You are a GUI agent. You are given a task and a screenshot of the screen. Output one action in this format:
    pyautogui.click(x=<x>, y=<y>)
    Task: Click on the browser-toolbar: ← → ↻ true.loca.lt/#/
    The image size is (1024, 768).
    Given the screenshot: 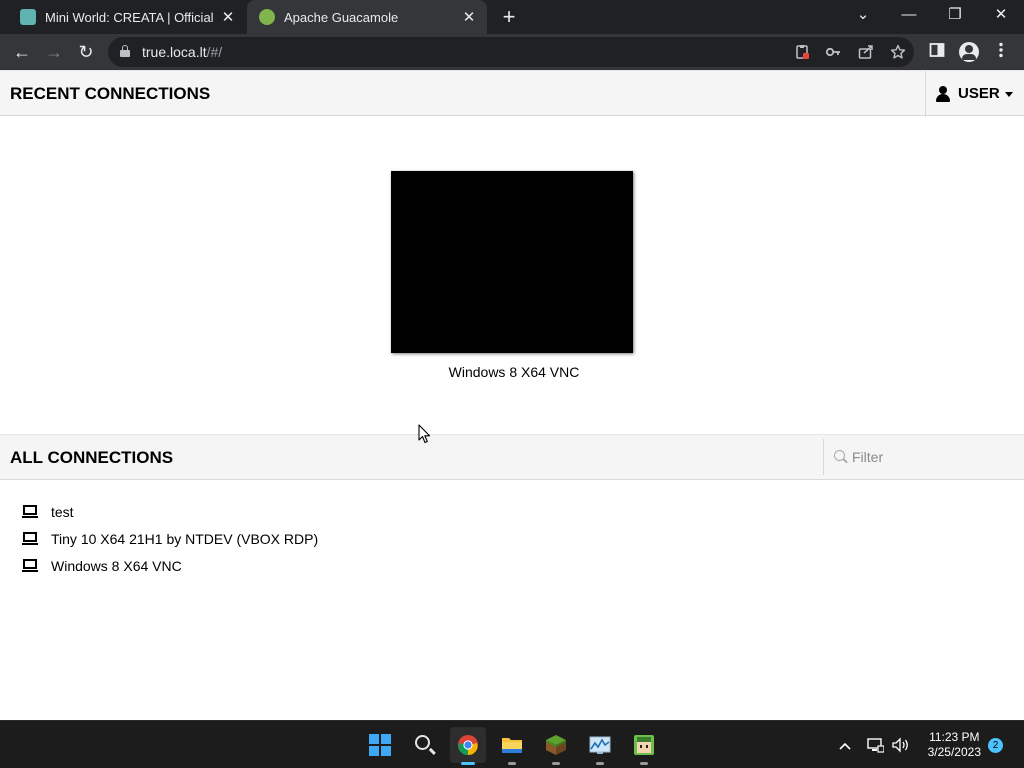 What is the action you would take?
    pyautogui.click(x=512, y=52)
    